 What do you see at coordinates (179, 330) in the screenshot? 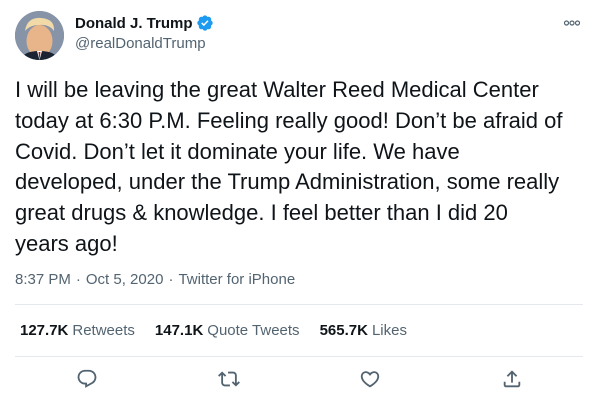
I see `quotes-count: 147.1K` at bounding box center [179, 330].